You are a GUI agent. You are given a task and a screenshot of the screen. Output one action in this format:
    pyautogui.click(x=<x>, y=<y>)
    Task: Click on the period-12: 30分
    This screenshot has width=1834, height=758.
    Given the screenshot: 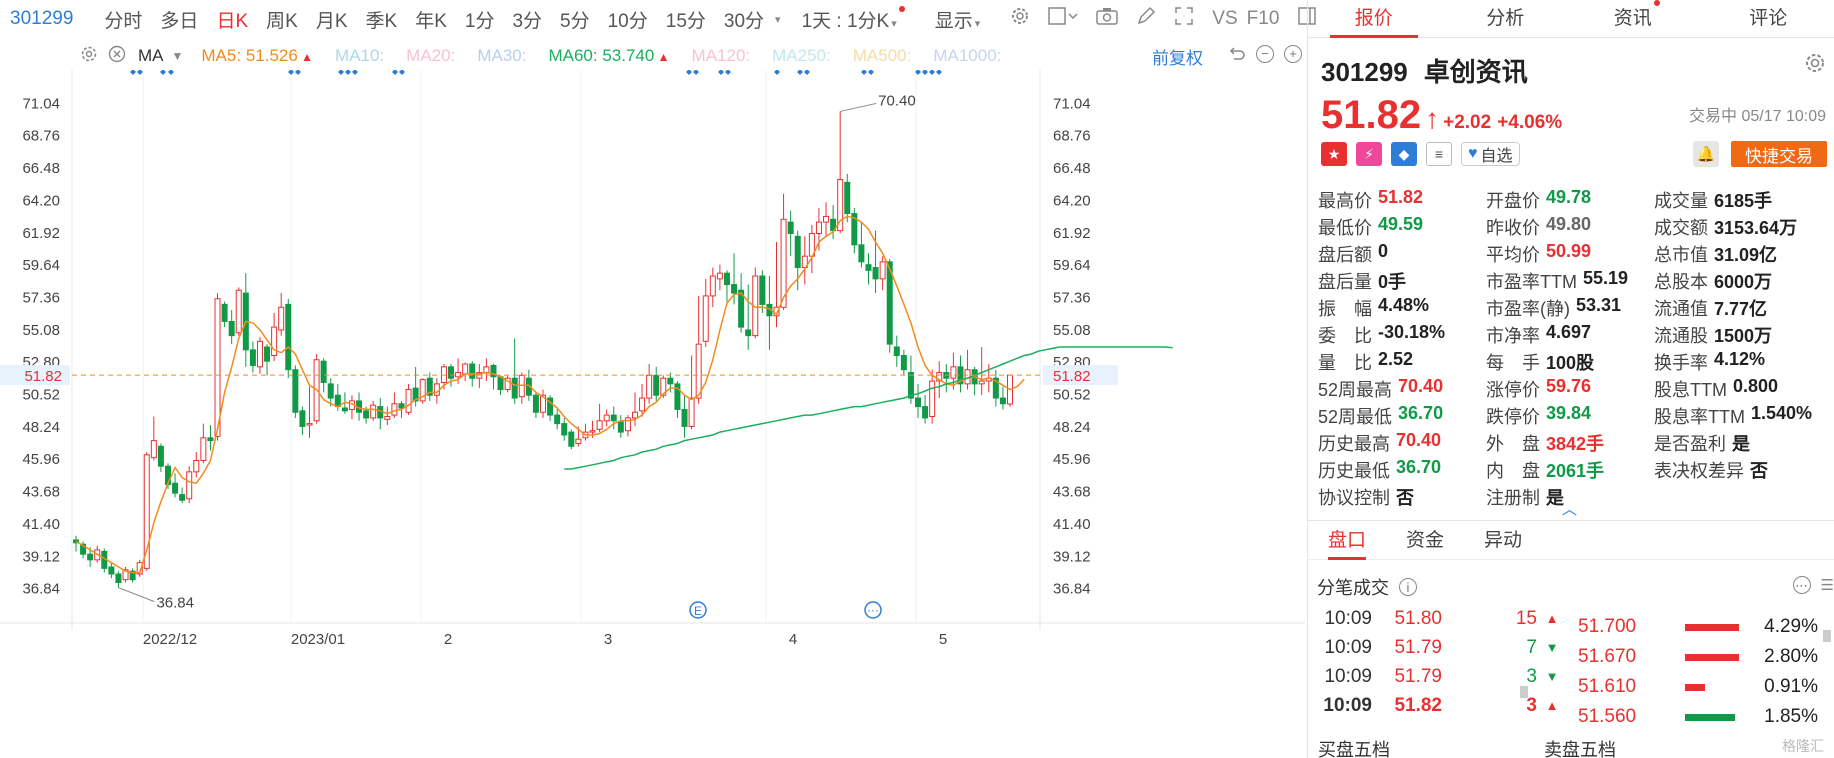 What is the action you would take?
    pyautogui.click(x=744, y=19)
    